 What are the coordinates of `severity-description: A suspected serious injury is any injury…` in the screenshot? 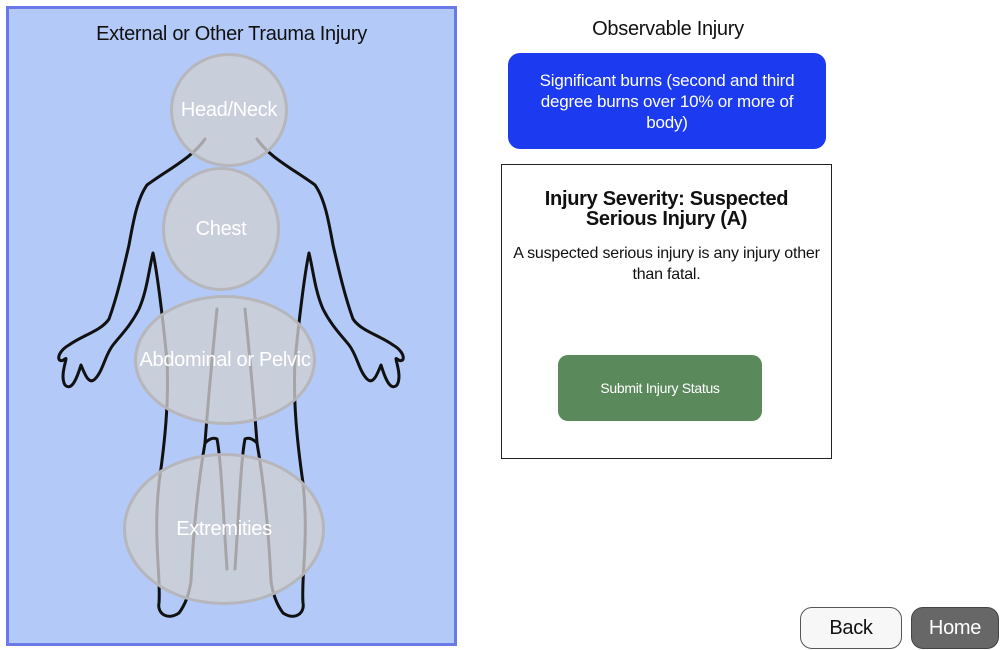 It's located at (666, 264).